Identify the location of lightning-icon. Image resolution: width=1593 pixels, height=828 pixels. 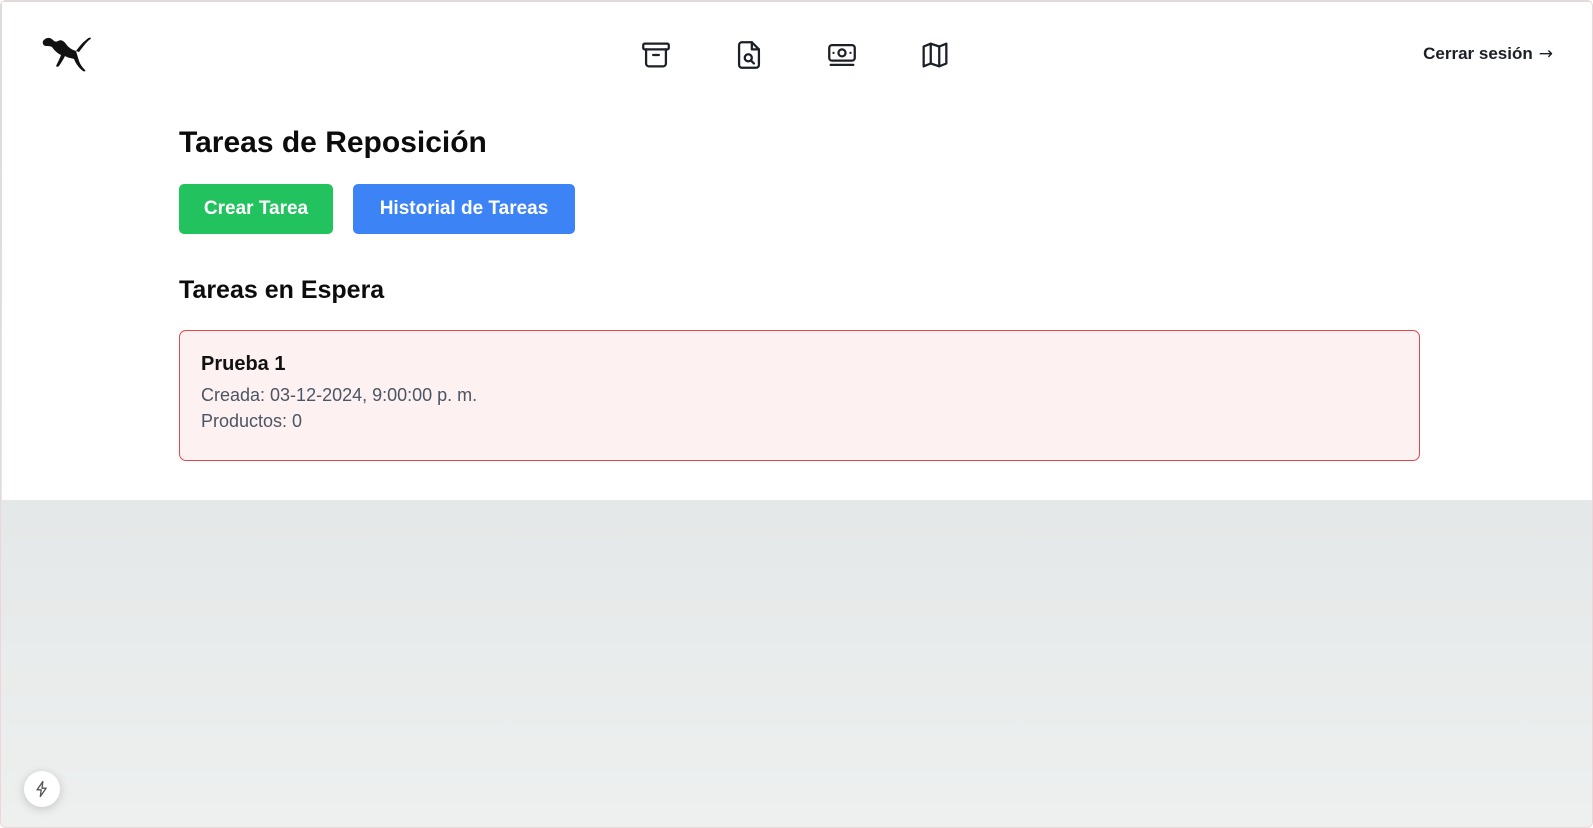
(41, 789).